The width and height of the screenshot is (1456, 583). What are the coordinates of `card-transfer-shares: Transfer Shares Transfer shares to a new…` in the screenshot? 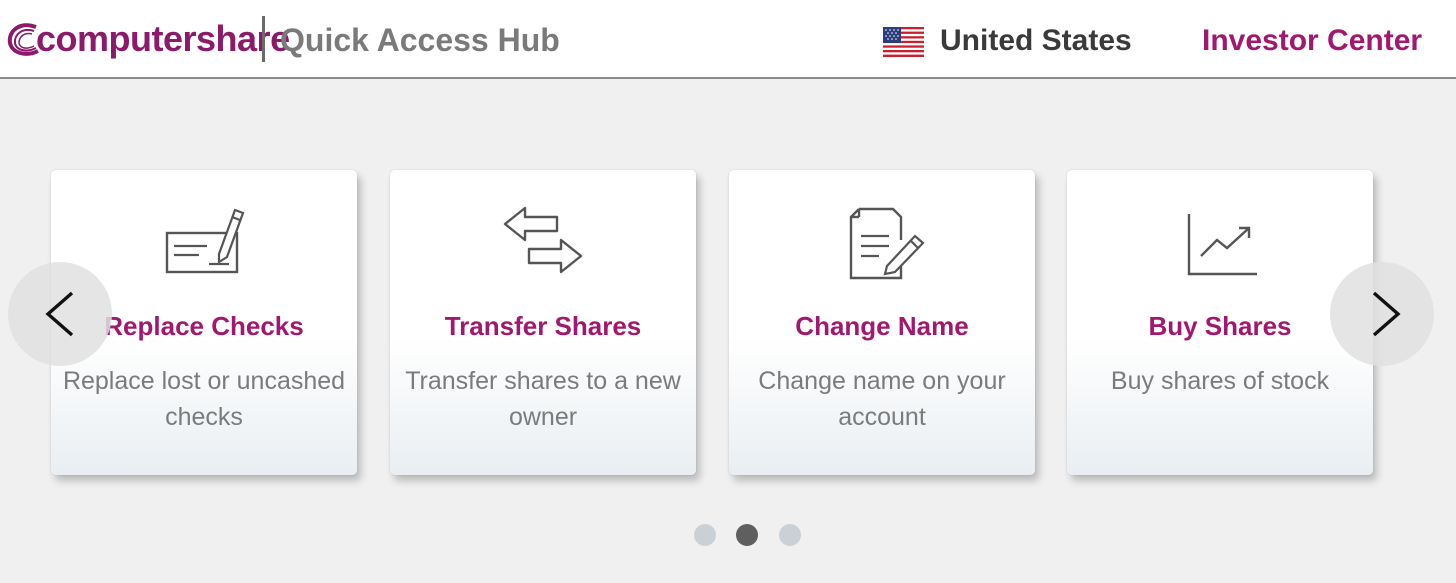 It's located at (543, 322).